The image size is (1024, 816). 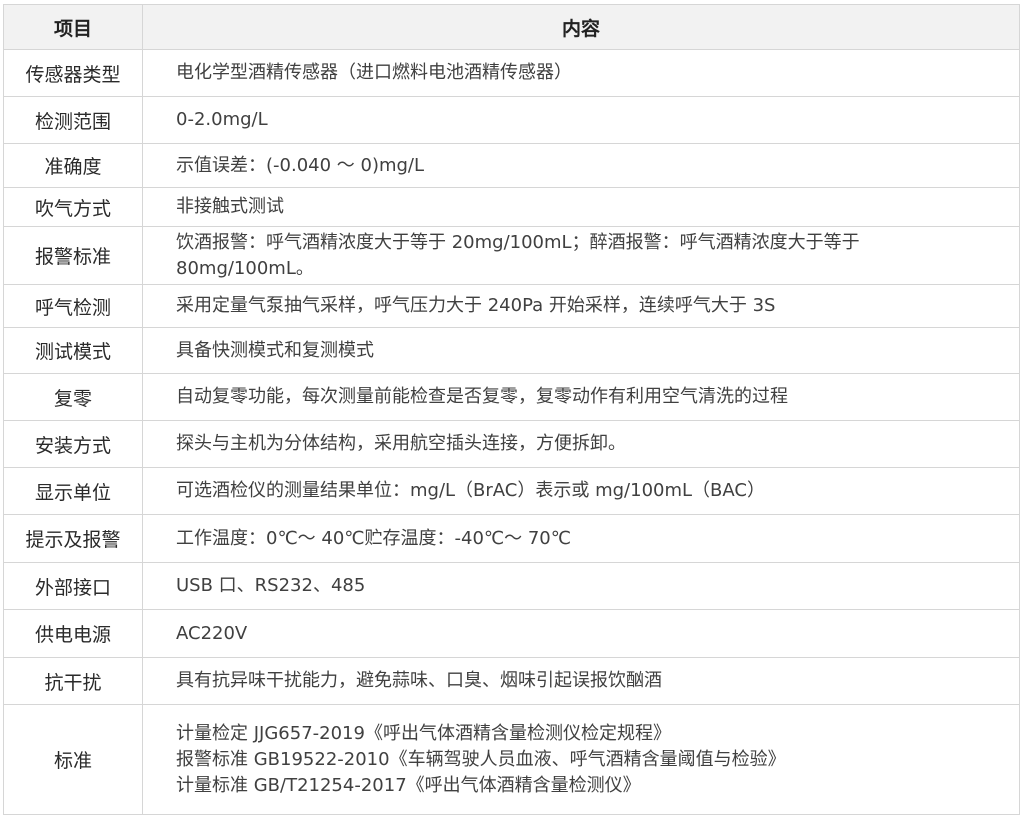 What do you see at coordinates (73, 759) in the screenshot?
I see `row-item-label: 标准` at bounding box center [73, 759].